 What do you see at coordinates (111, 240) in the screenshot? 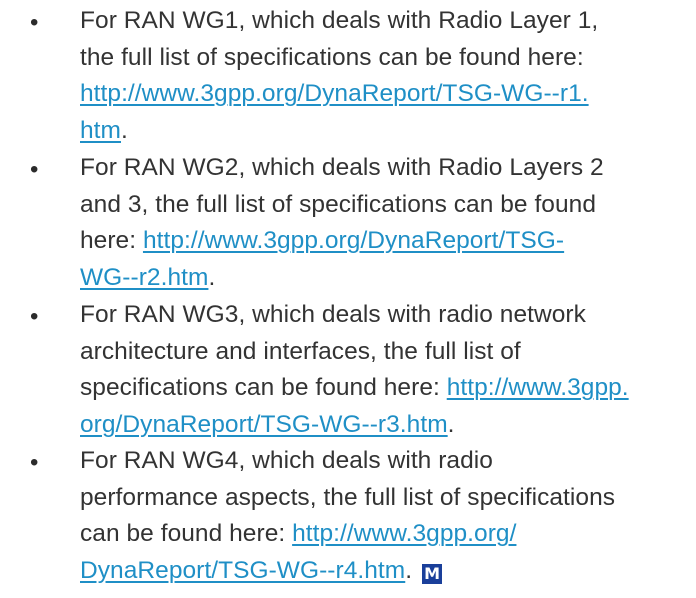
I see `item-text-prefix: here:` at bounding box center [111, 240].